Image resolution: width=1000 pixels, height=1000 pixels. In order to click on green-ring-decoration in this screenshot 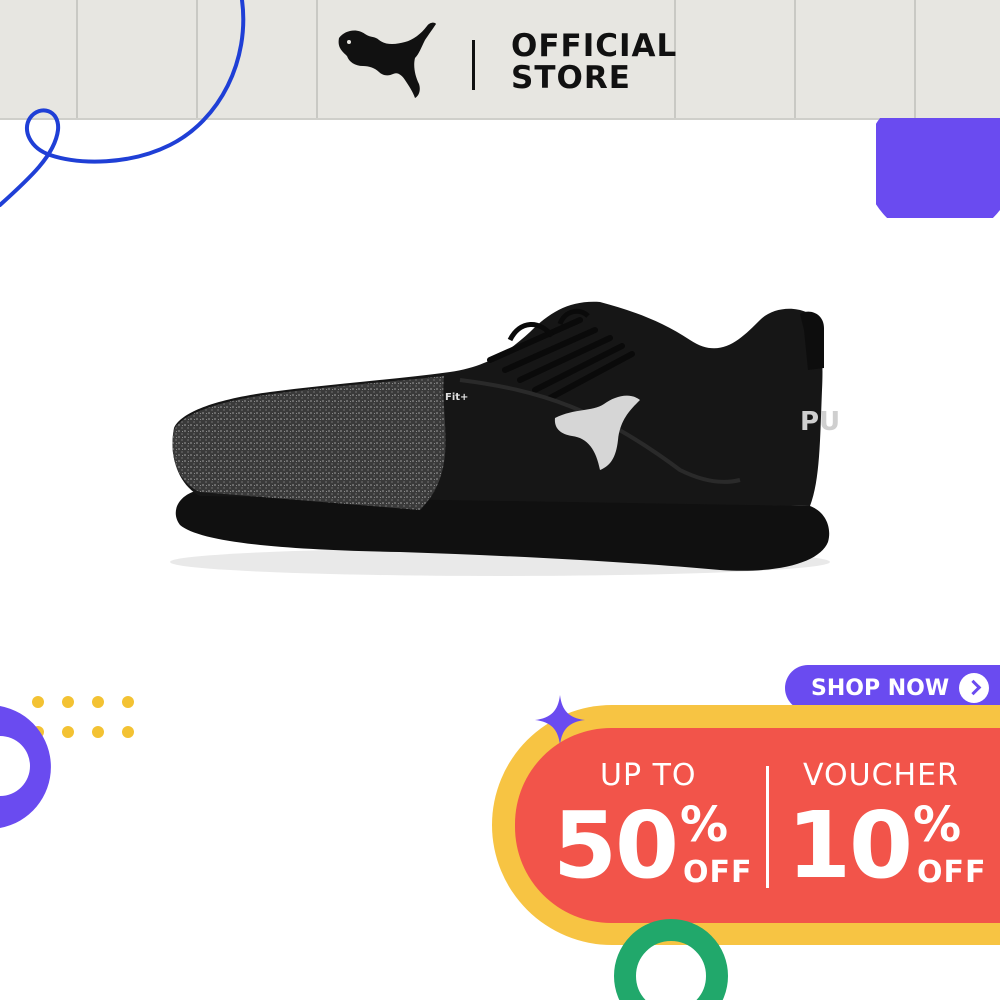, I will do `click(671, 959)`.